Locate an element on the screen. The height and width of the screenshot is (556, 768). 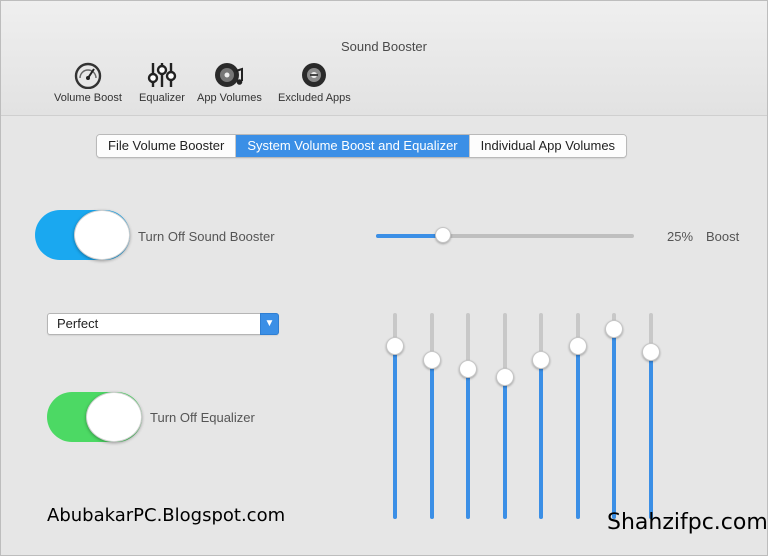
preset-dropdown-value: Perfect is located at coordinates (78, 323).